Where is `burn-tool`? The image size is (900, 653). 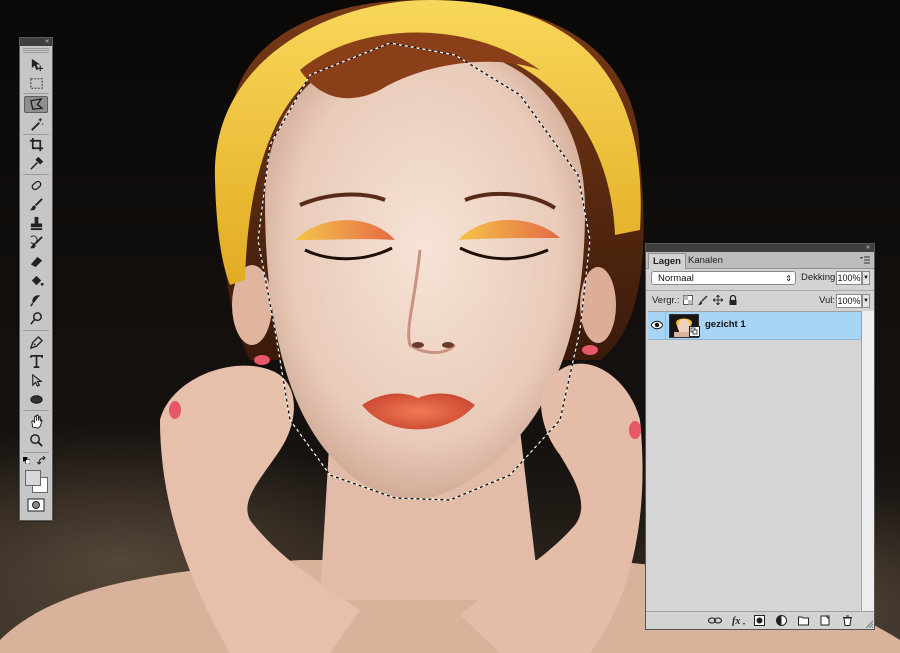
burn-tool is located at coordinates (36, 299).